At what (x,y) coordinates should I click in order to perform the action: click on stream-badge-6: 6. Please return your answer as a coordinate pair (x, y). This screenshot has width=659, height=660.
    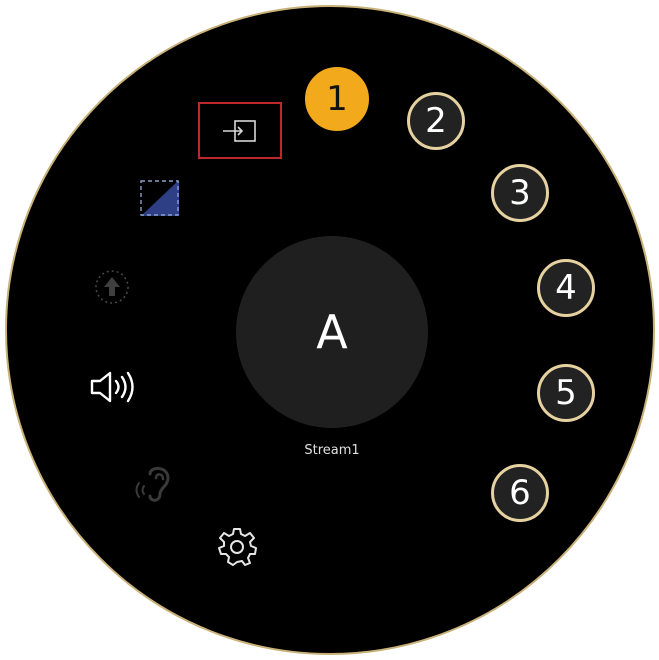
    Looking at the image, I should click on (520, 493).